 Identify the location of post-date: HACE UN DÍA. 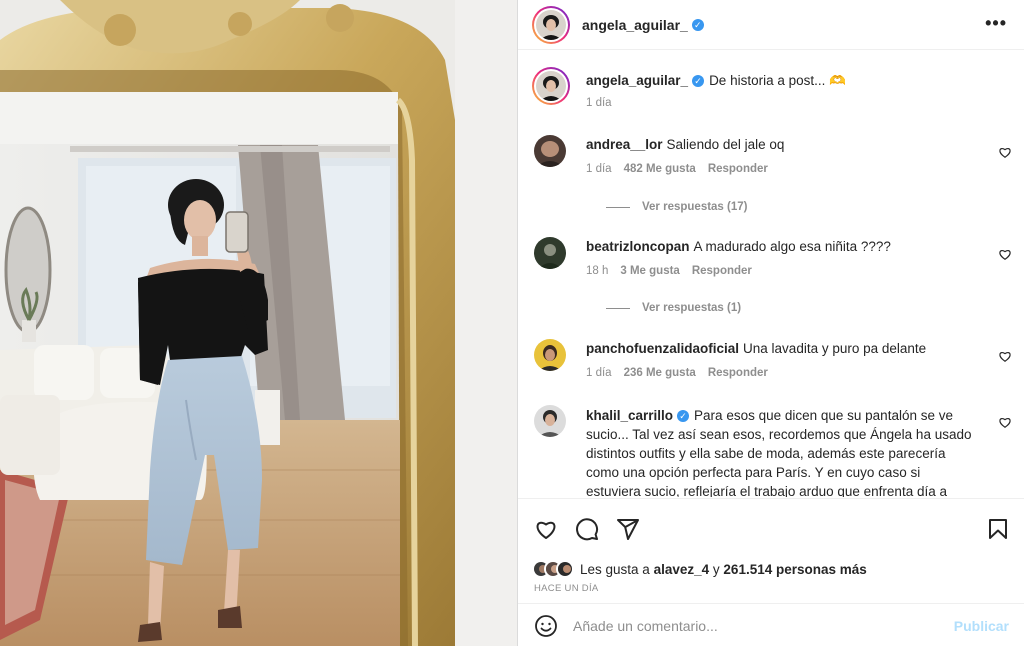
(566, 588).